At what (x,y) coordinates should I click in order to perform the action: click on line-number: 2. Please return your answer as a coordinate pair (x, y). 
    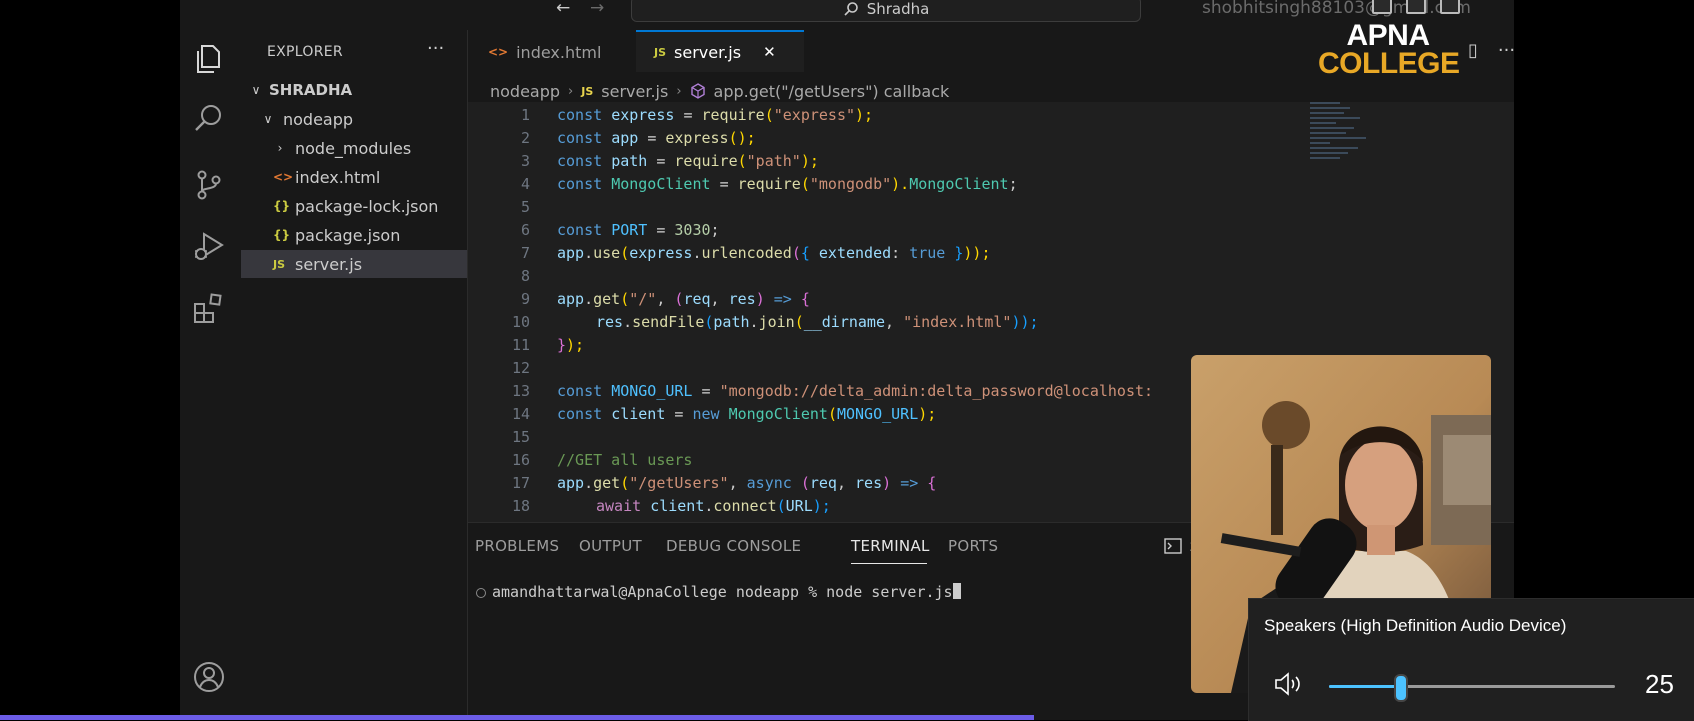
    Looking at the image, I should click on (525, 138).